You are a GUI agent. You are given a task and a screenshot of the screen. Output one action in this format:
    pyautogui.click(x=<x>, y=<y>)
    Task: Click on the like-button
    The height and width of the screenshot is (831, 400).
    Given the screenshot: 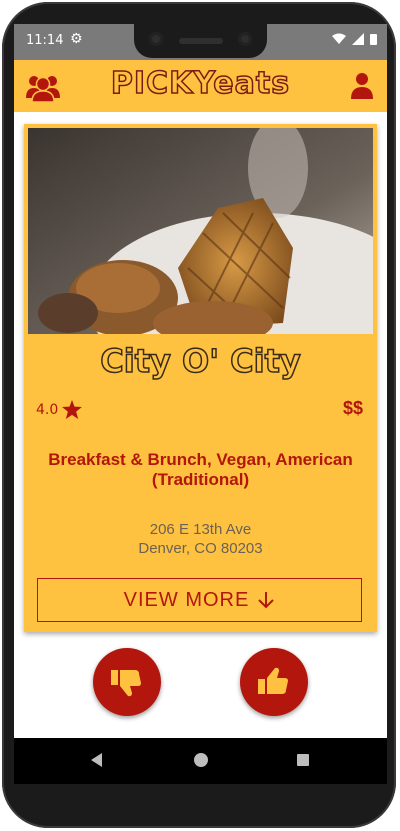 What is the action you would take?
    pyautogui.click(x=274, y=682)
    